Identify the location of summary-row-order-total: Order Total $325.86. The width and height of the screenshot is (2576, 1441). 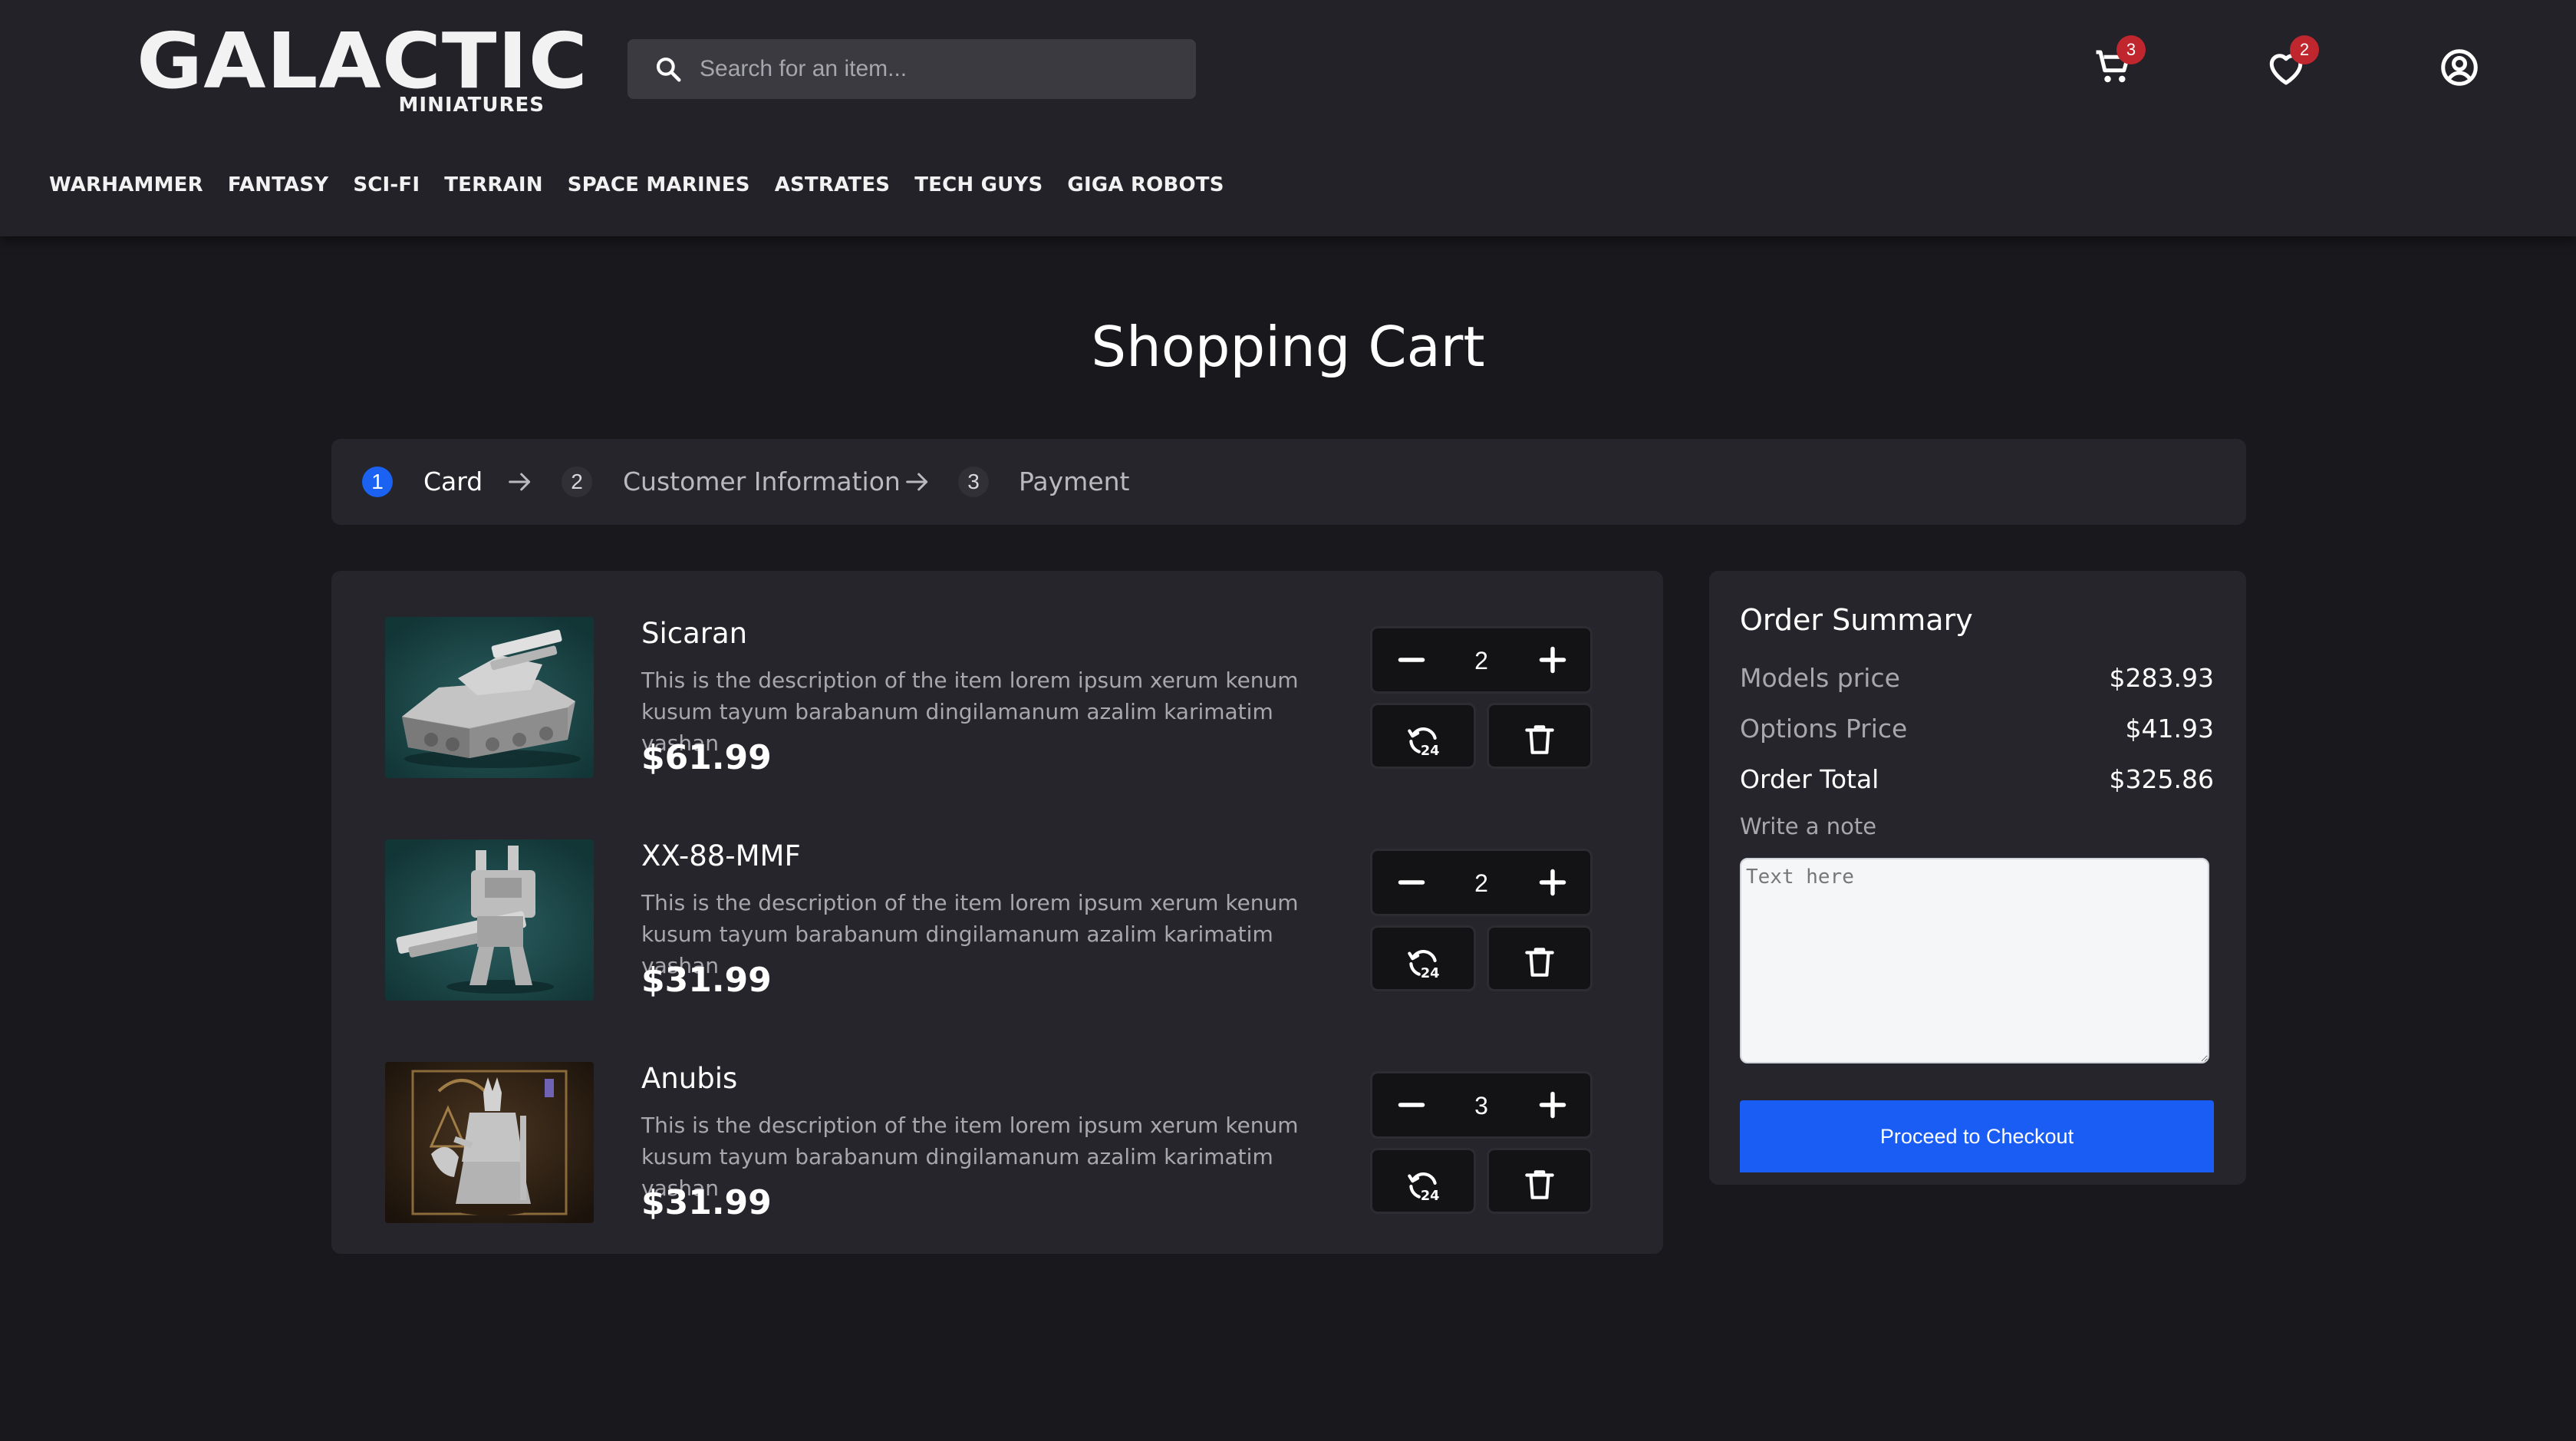
(1977, 783).